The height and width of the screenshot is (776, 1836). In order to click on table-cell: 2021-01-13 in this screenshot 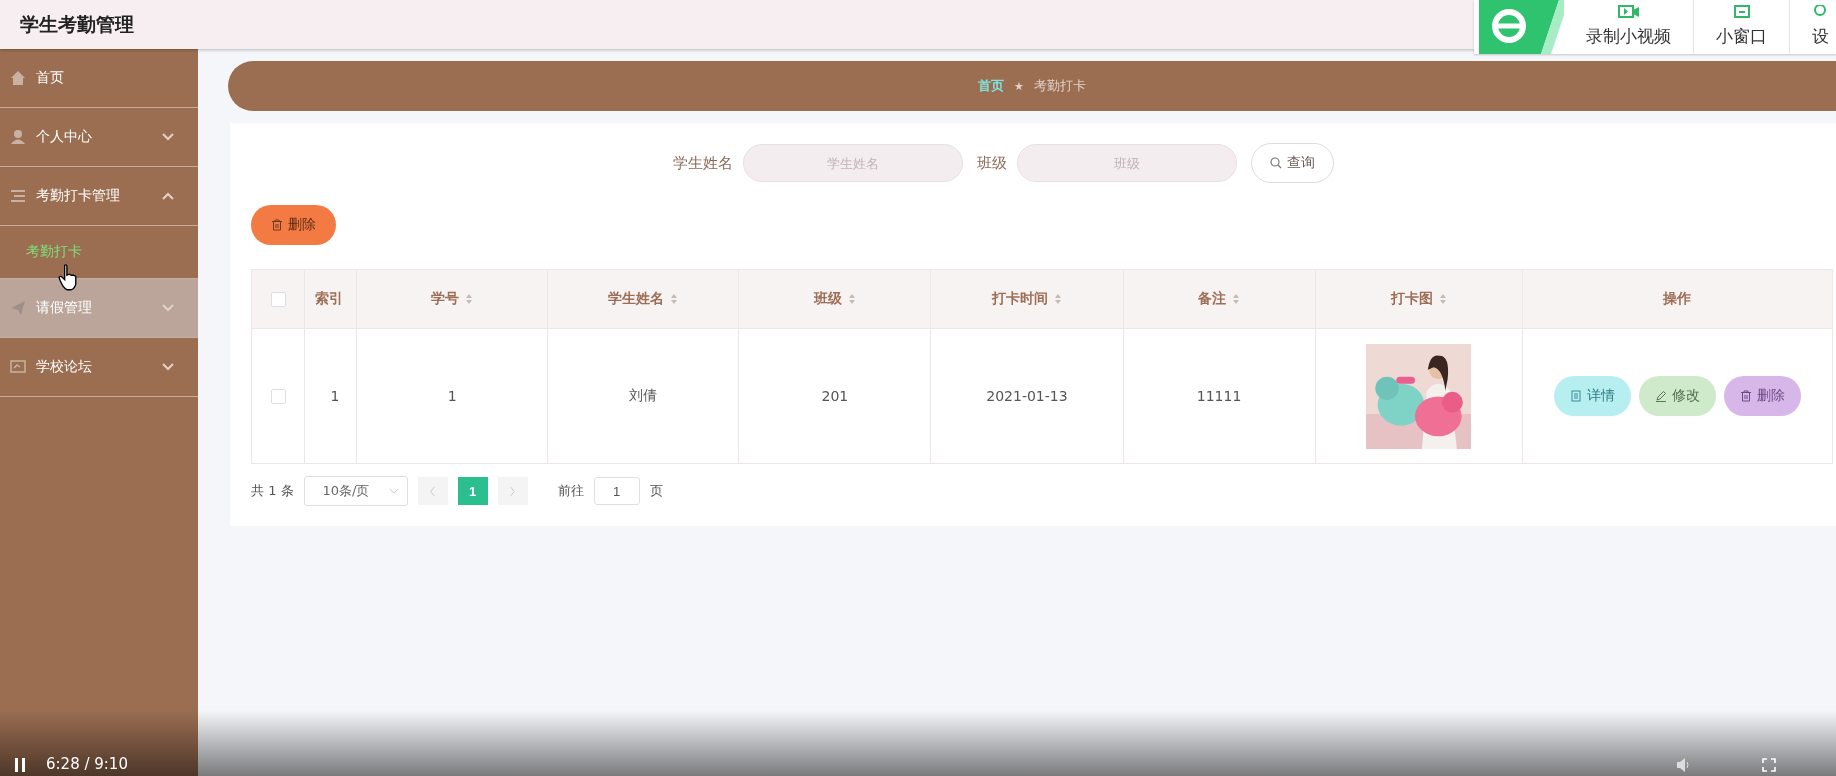, I will do `click(1026, 396)`.